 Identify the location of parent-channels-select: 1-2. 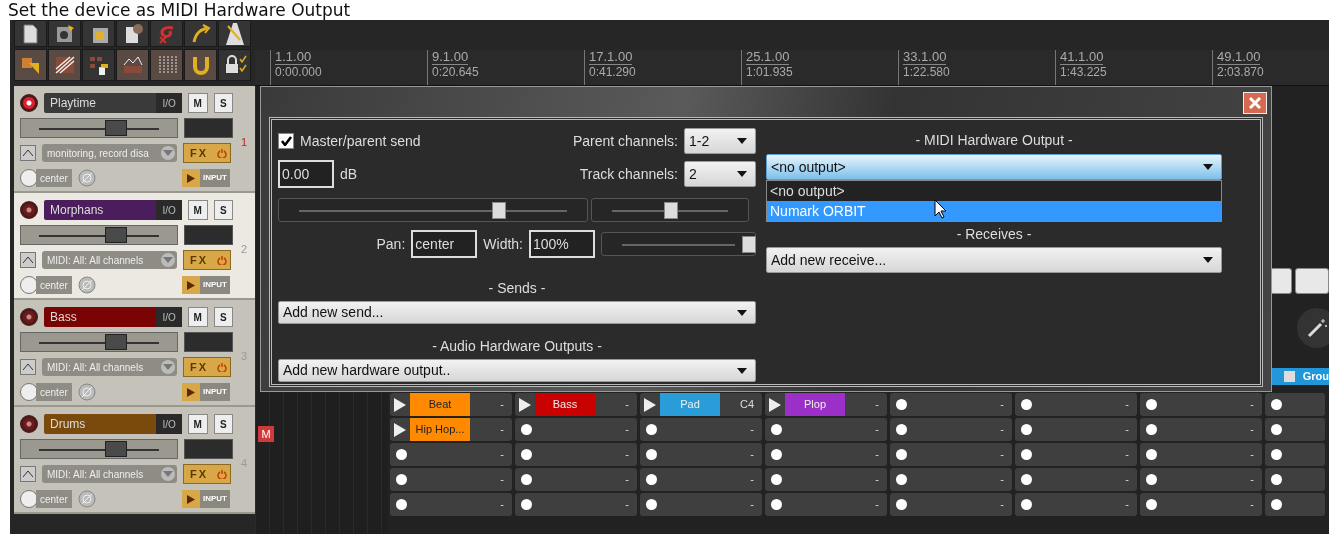
(720, 141).